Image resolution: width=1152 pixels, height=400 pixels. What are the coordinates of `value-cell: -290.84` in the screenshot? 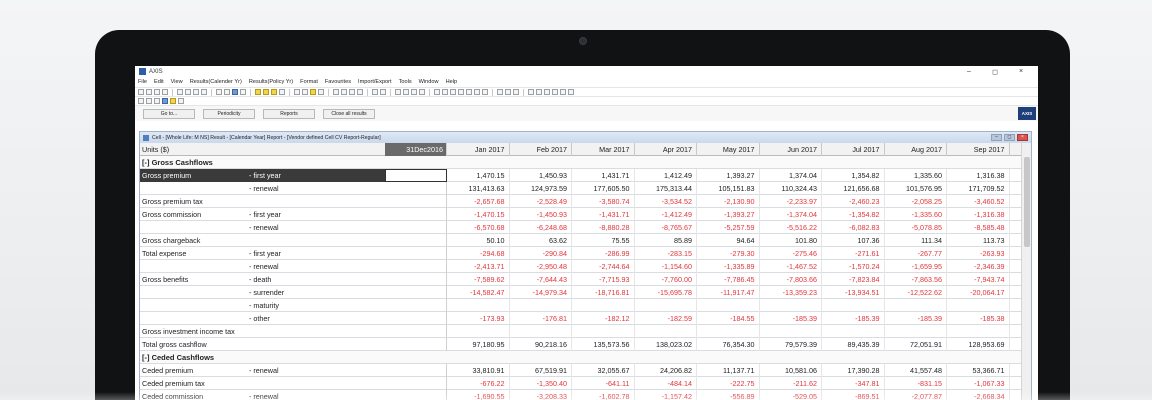 It's located at (541, 253).